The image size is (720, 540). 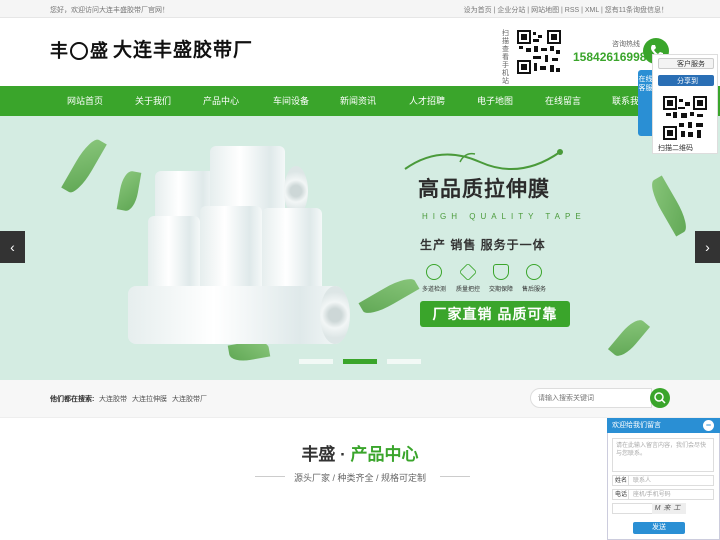 What do you see at coordinates (85, 101) in the screenshot?
I see `nav-item-home: 网站首页` at bounding box center [85, 101].